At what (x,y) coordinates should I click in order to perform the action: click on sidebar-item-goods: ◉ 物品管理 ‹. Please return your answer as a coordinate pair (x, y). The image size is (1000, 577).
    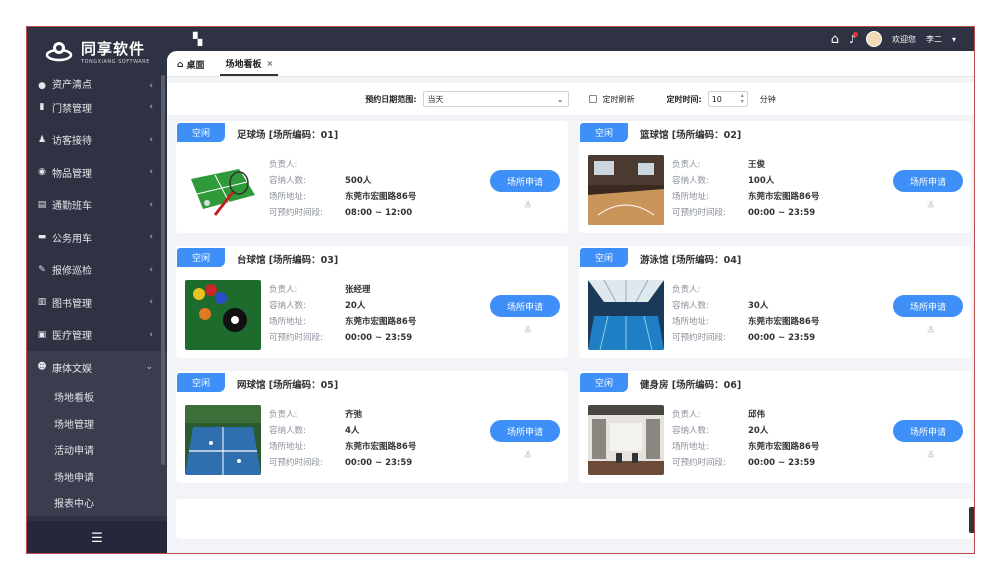
    Looking at the image, I should click on (97, 172).